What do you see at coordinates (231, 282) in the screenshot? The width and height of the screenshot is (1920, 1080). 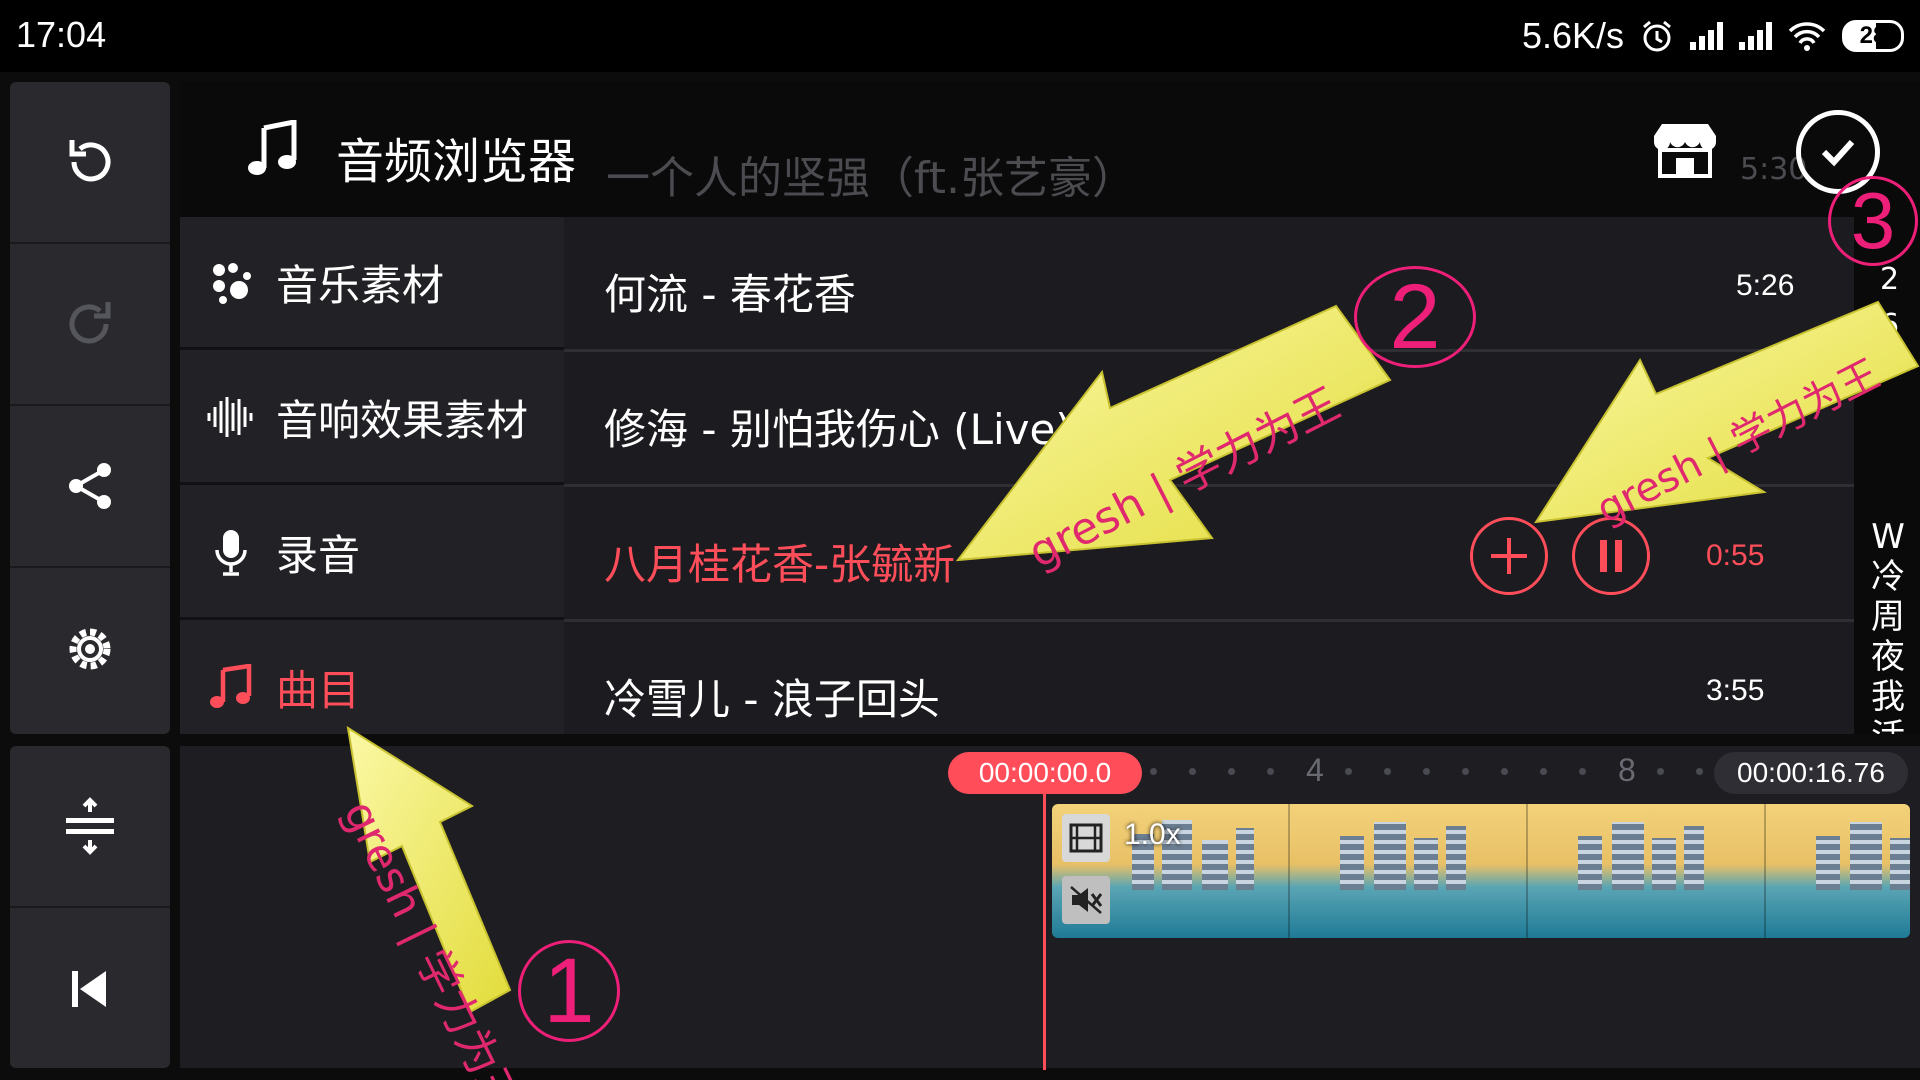 I see `music-material-icon` at bounding box center [231, 282].